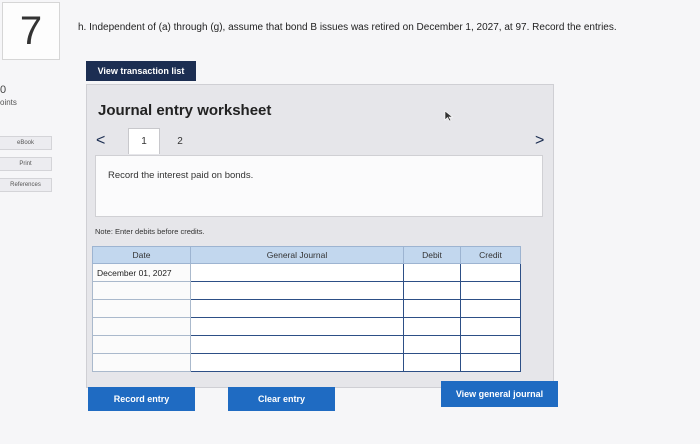  What do you see at coordinates (100, 141) in the screenshot?
I see `previous-entry-button: <` at bounding box center [100, 141].